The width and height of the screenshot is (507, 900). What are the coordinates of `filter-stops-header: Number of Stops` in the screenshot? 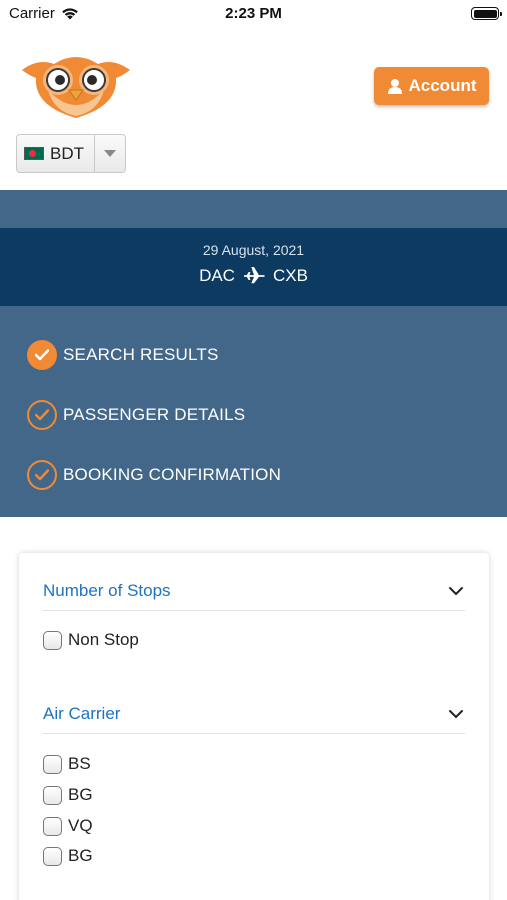 It's located at (254, 591).